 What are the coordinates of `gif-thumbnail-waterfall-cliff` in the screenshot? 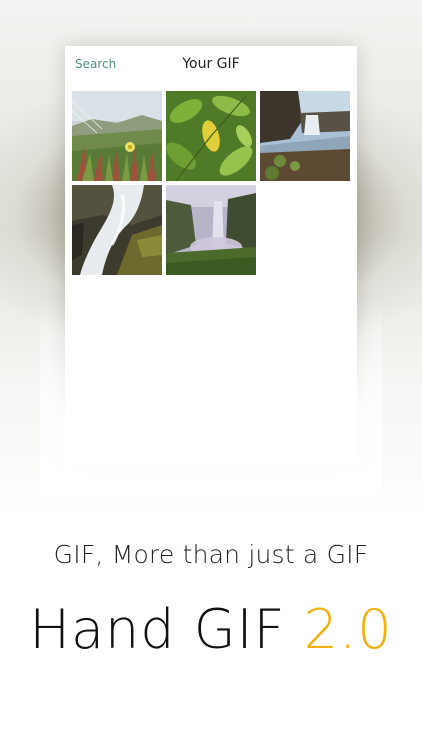 It's located at (305, 136).